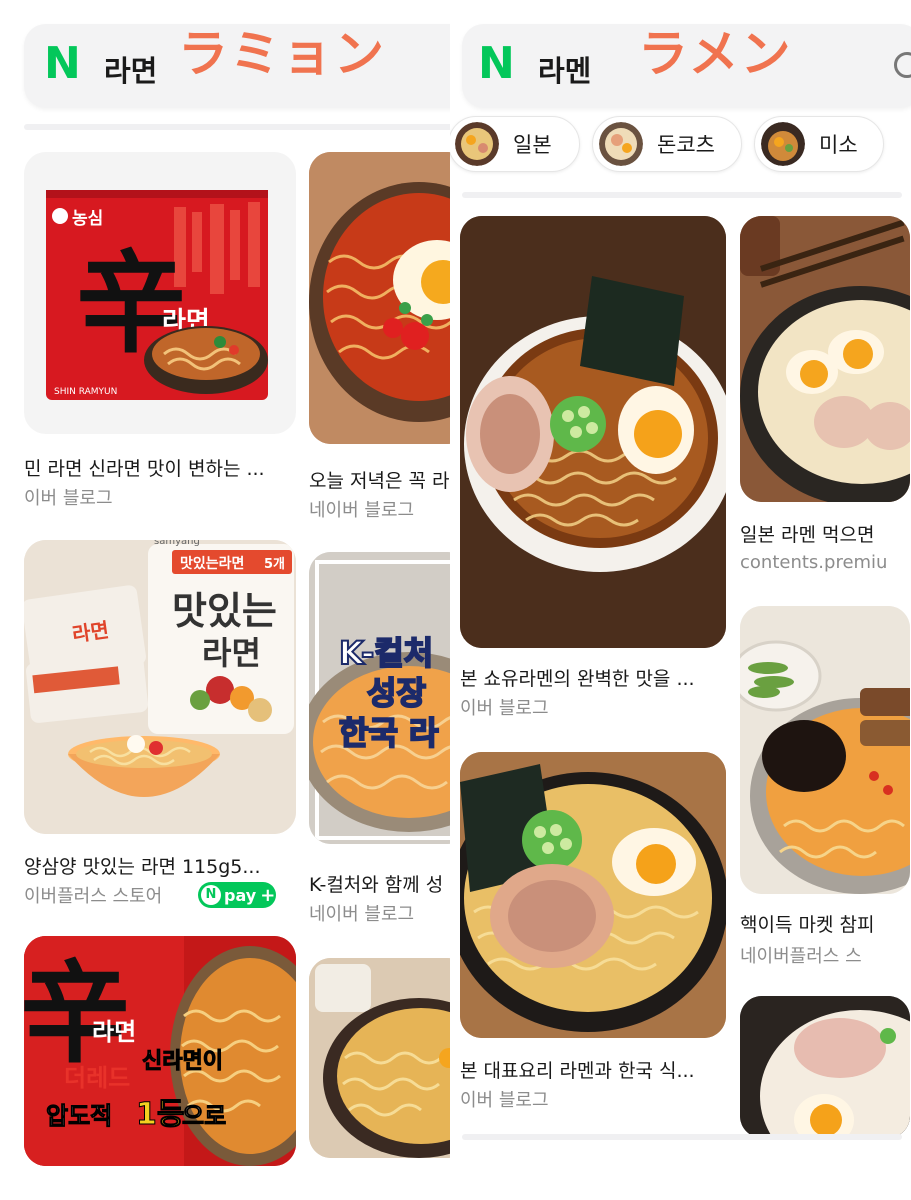 The height and width of the screenshot is (1200, 911). Describe the element at coordinates (87, 219) in the screenshot. I see `shin-brand-text: 농심` at that location.